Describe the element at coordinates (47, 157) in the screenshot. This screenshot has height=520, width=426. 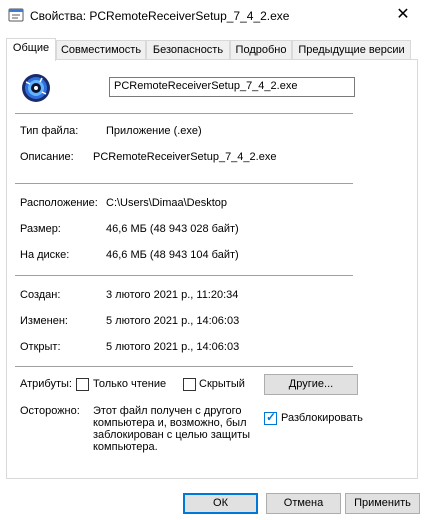
I see `description-label: Описание:` at that location.